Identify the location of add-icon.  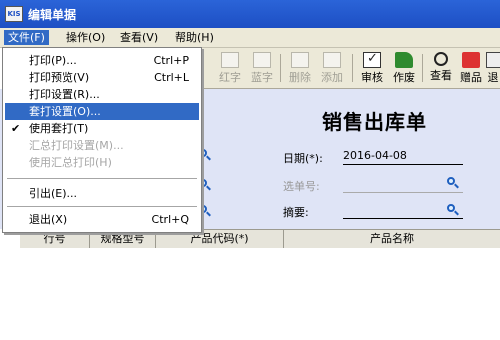
(332, 60).